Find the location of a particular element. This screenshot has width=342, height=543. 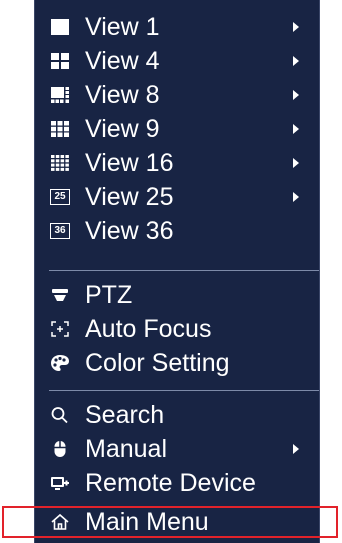

view-25-icon: 25 is located at coordinates (60, 197).